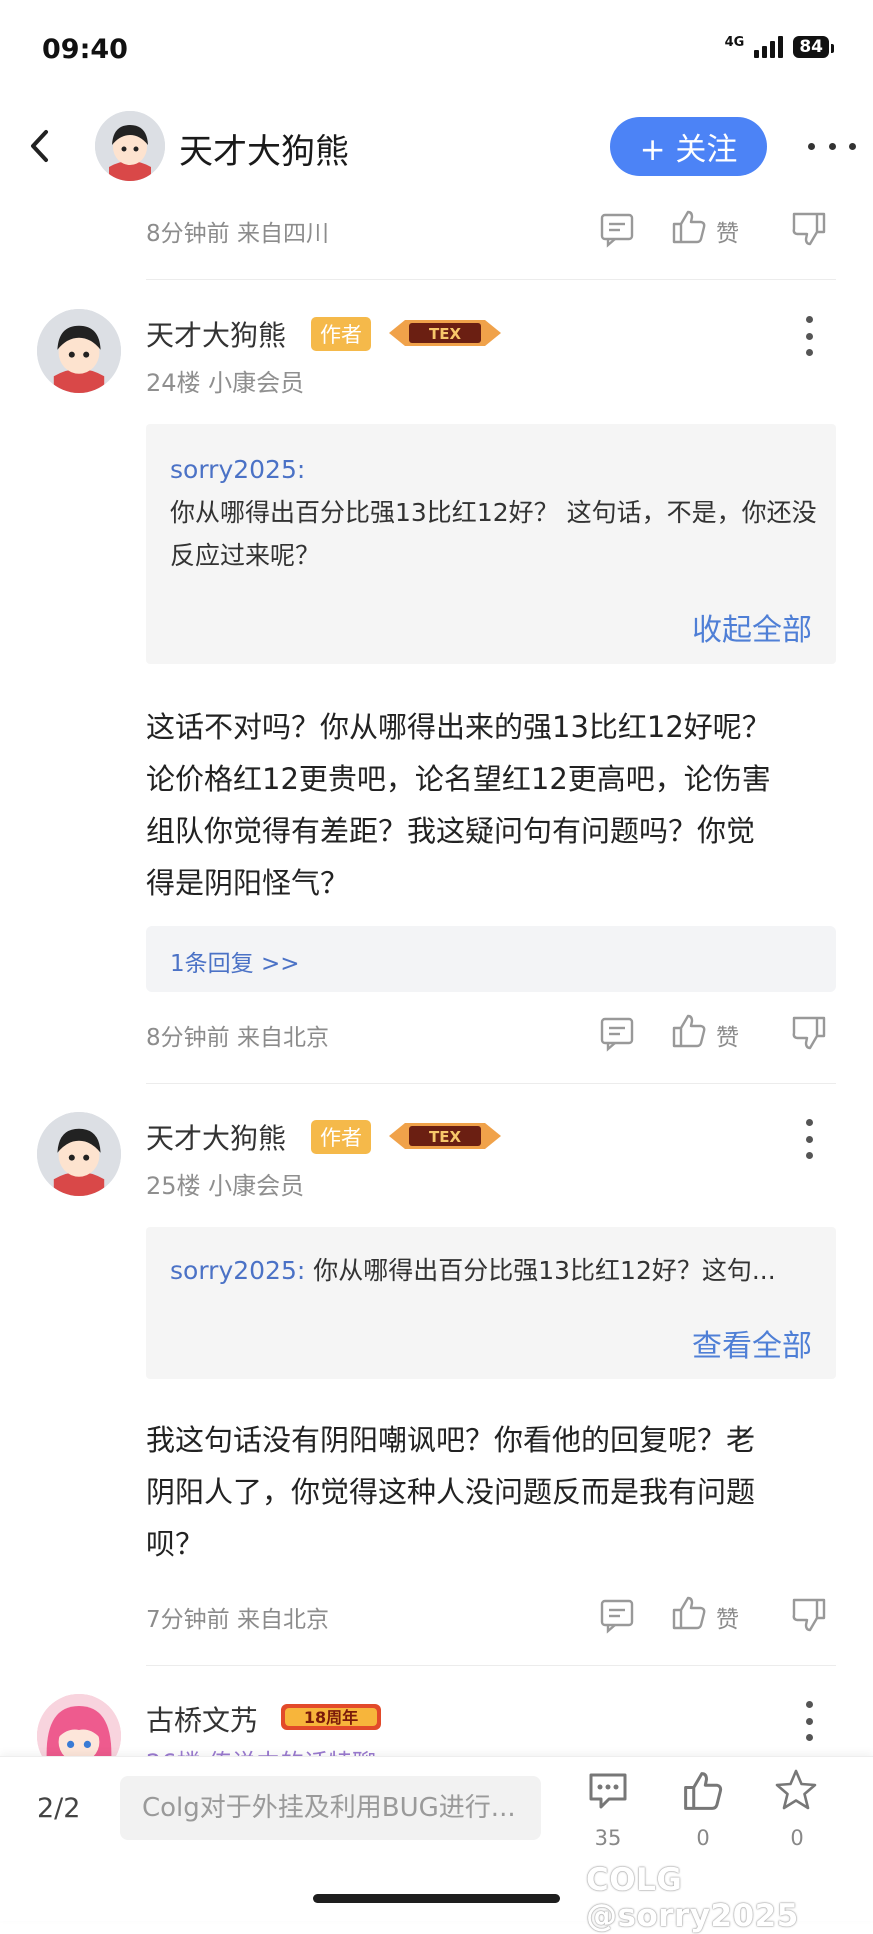  Describe the element at coordinates (703, 1838) in the screenshot. I see `like-count: 0` at that location.